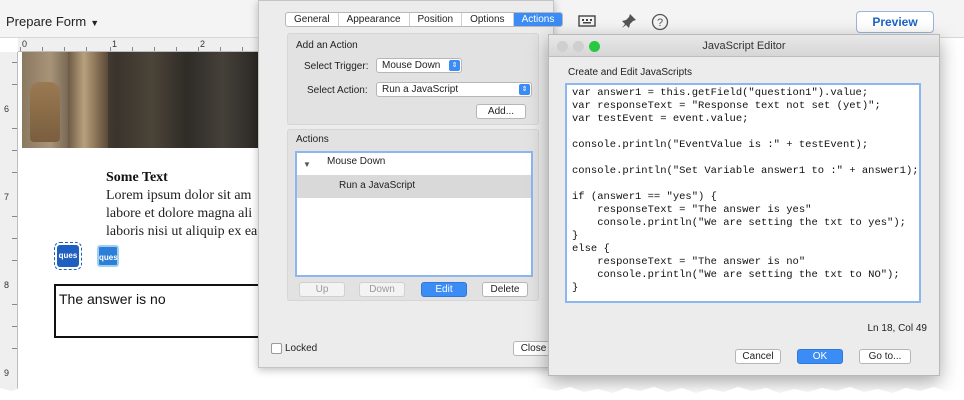 This screenshot has height=400, width=964. I want to click on torn-edge, so click(482, 393).